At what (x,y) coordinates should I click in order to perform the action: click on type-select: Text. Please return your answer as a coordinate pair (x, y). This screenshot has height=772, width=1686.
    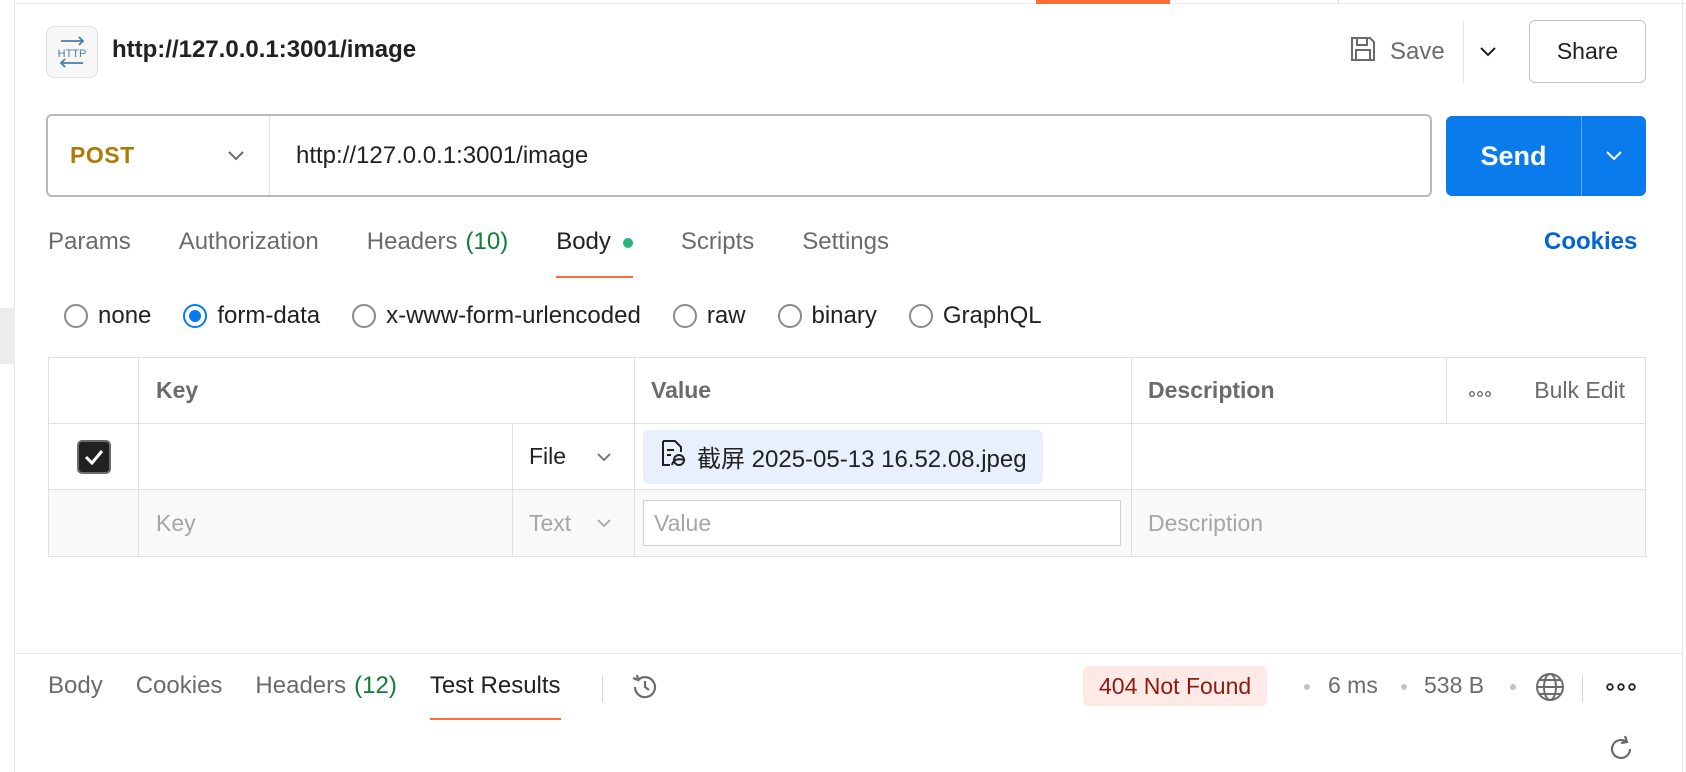
    Looking at the image, I should click on (574, 523).